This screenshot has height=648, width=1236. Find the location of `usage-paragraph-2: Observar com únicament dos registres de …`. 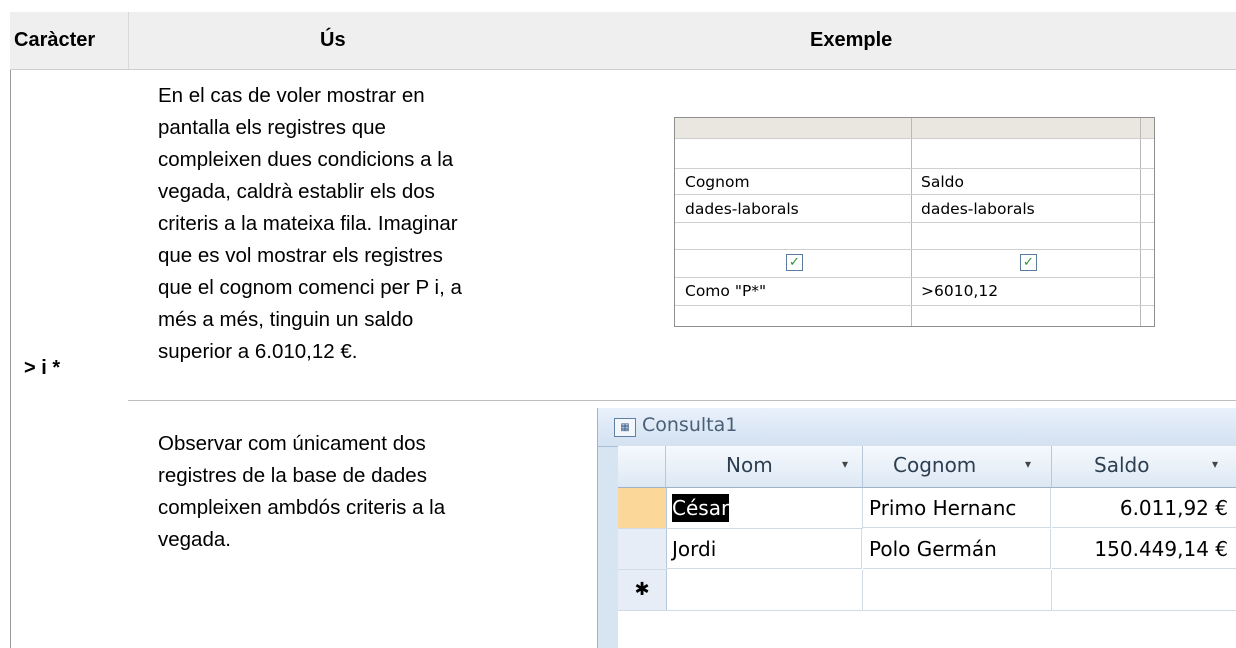

usage-paragraph-2: Observar com únicament dos registres de … is located at coordinates (373, 492).